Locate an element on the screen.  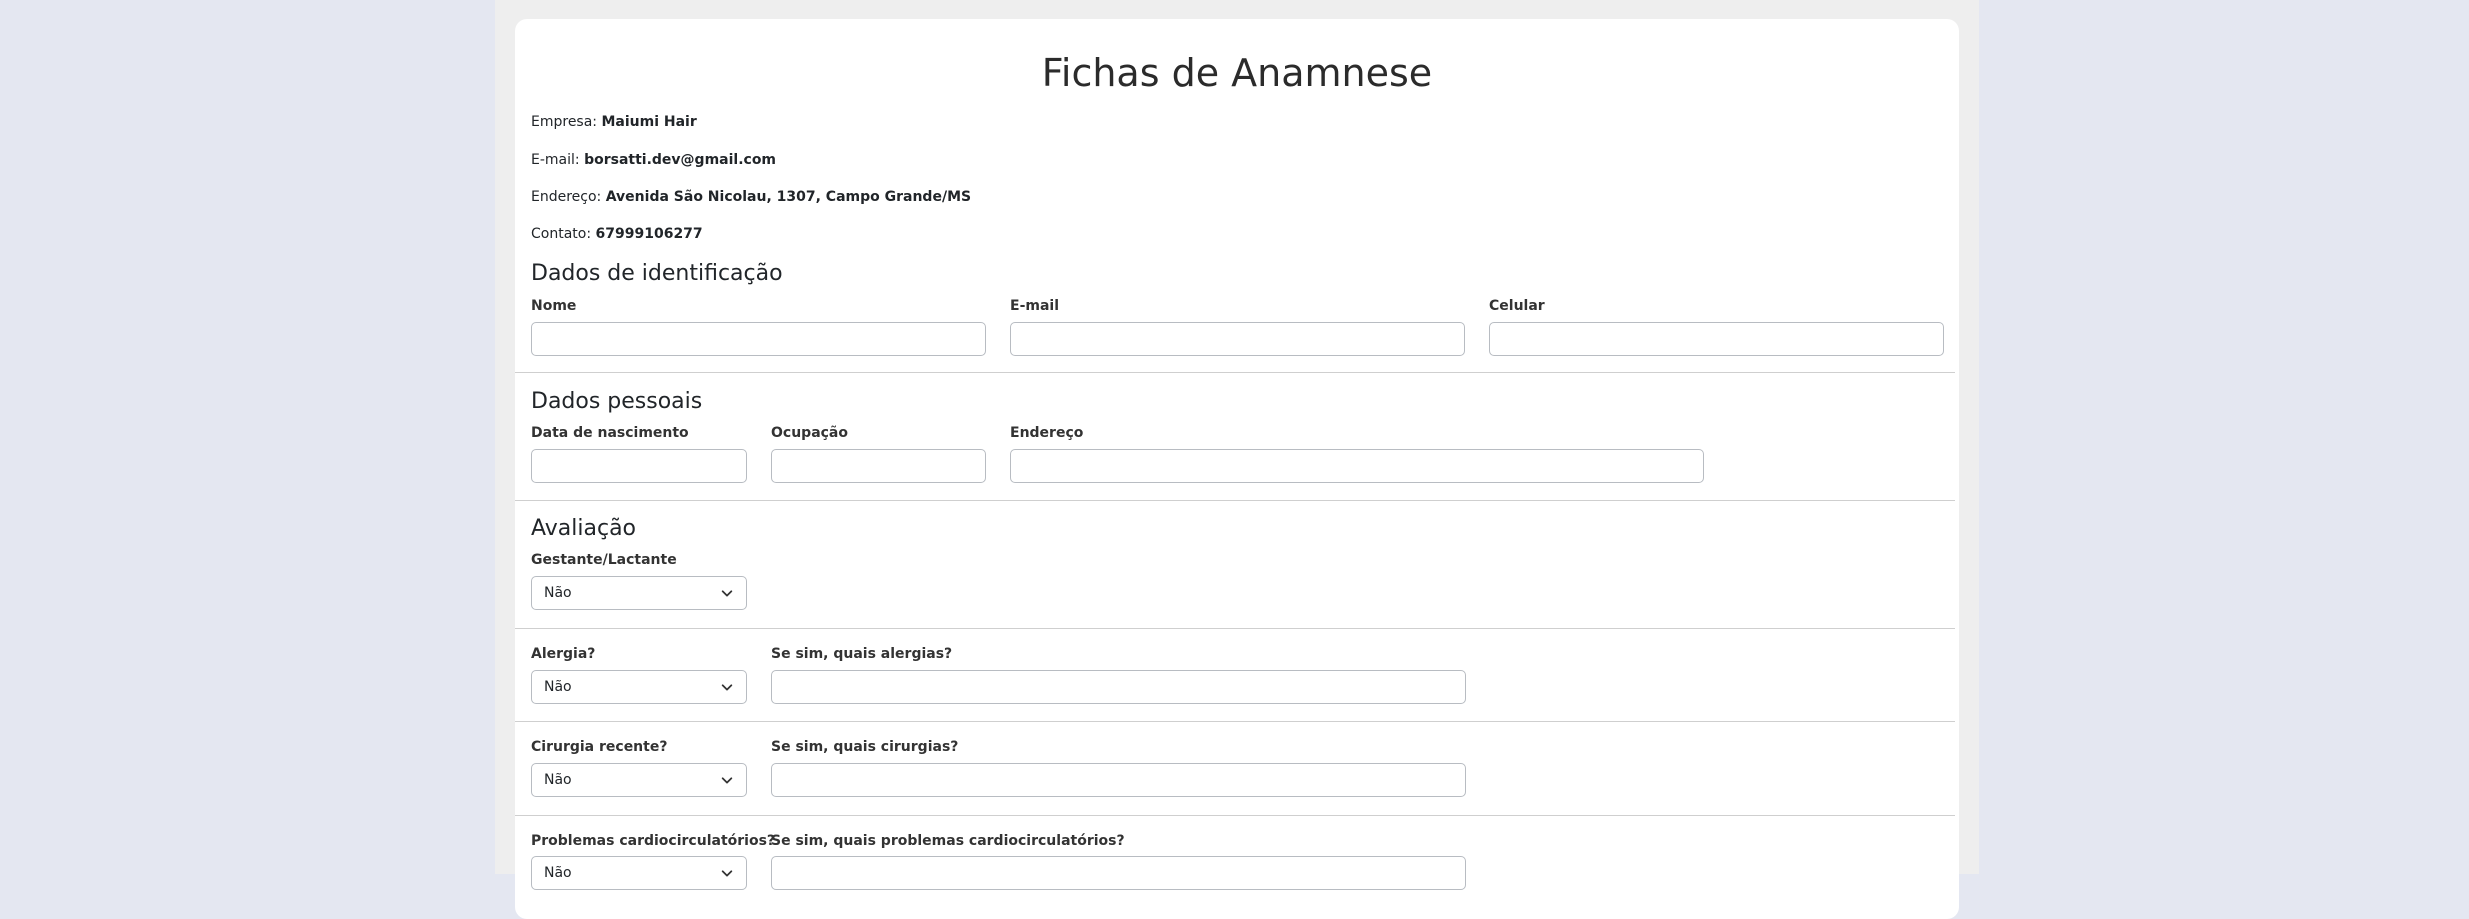
section-title-pessoais: Dados pessoais is located at coordinates (617, 401).